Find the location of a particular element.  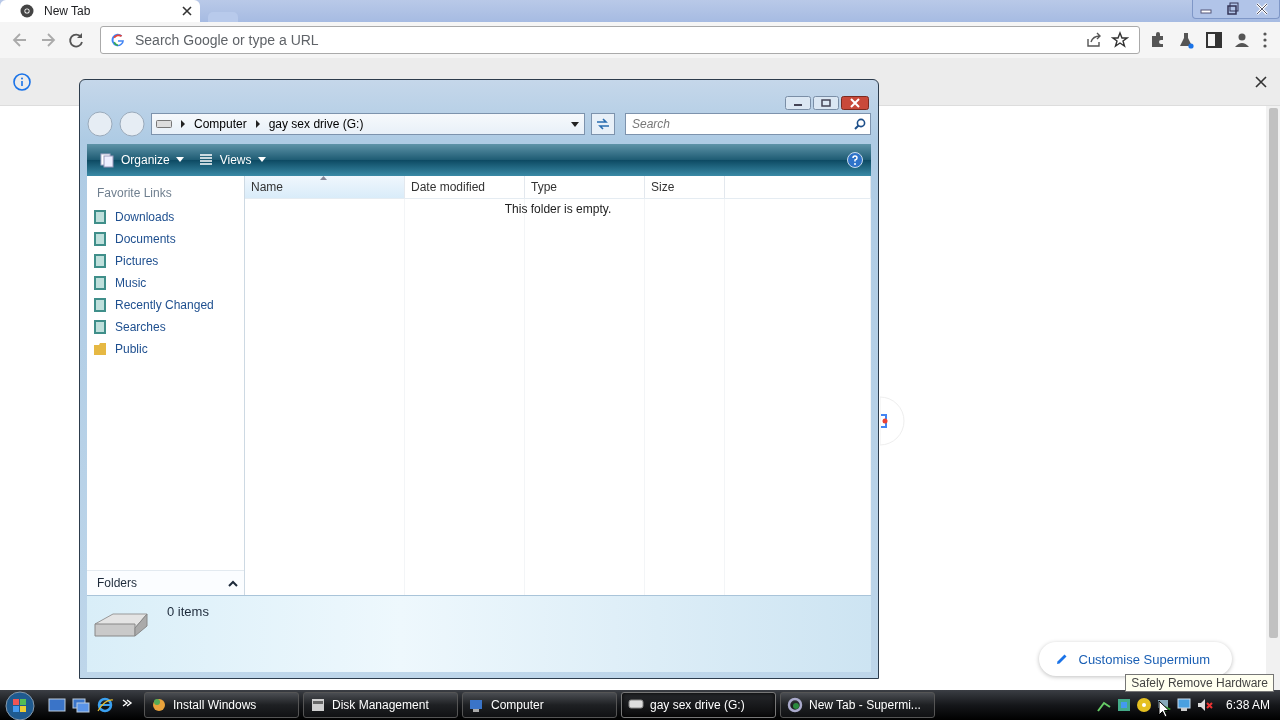

favorite-link: Searches is located at coordinates (165, 327).